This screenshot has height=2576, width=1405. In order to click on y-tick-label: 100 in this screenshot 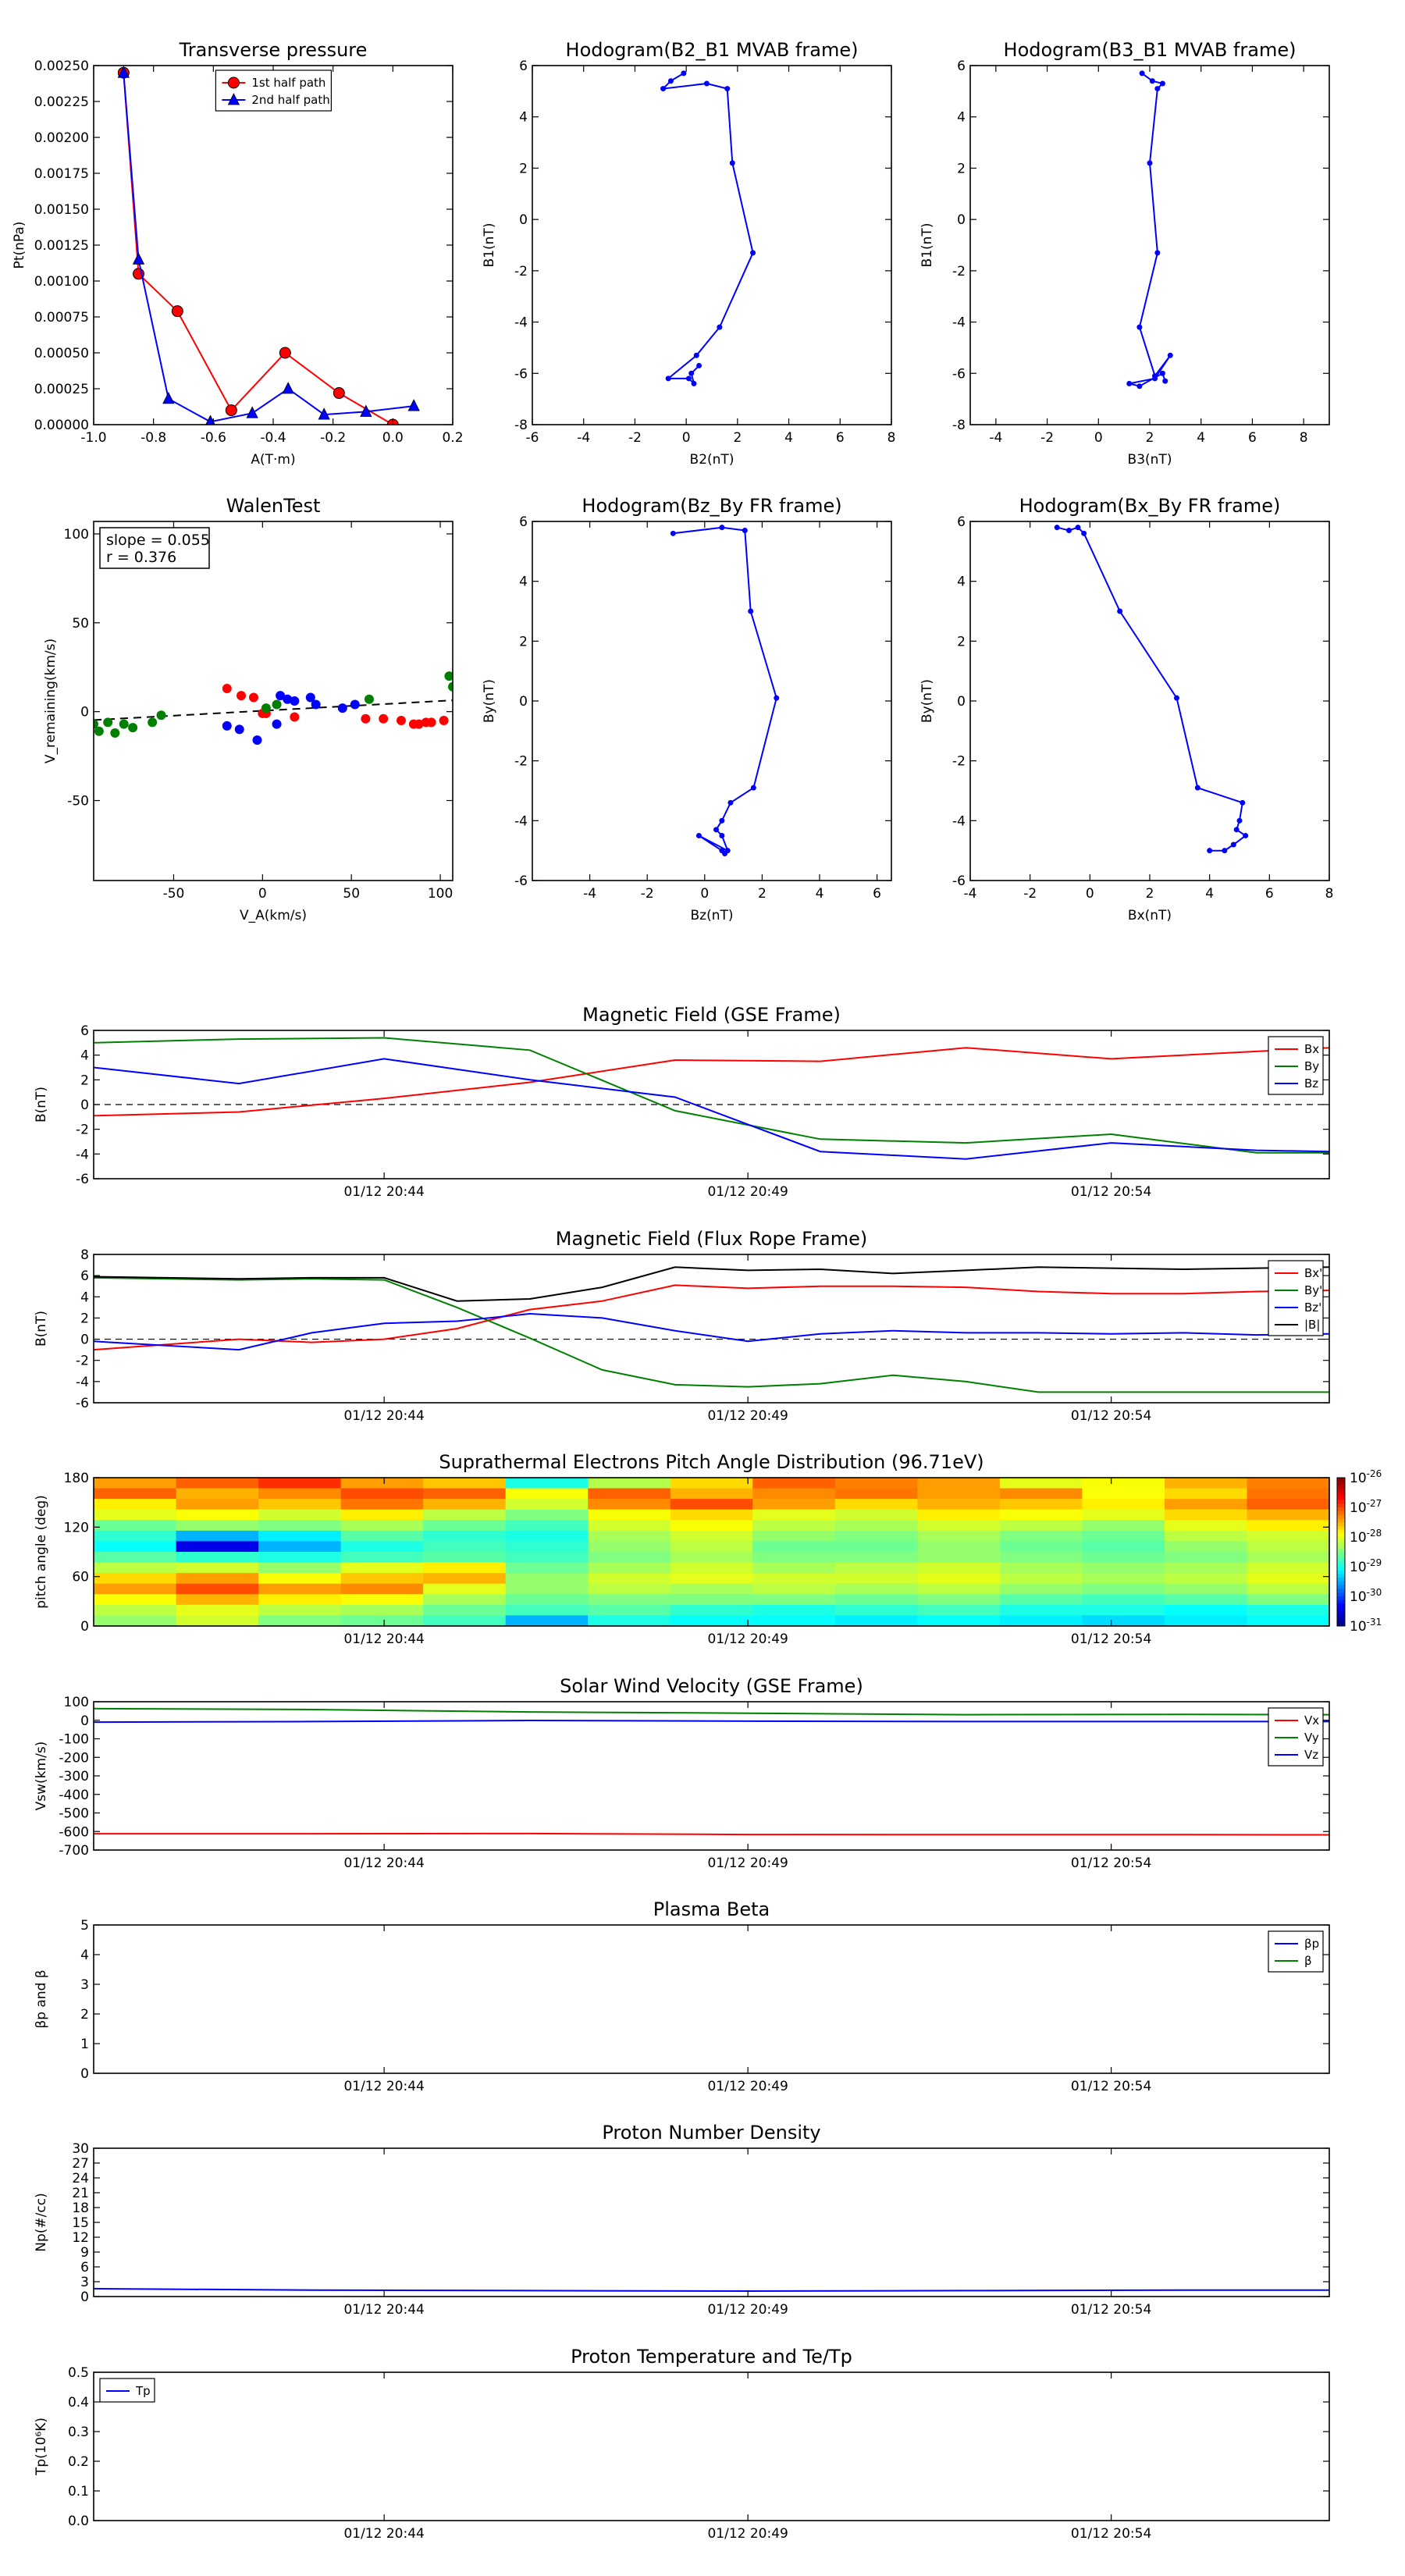, I will do `click(76, 1702)`.